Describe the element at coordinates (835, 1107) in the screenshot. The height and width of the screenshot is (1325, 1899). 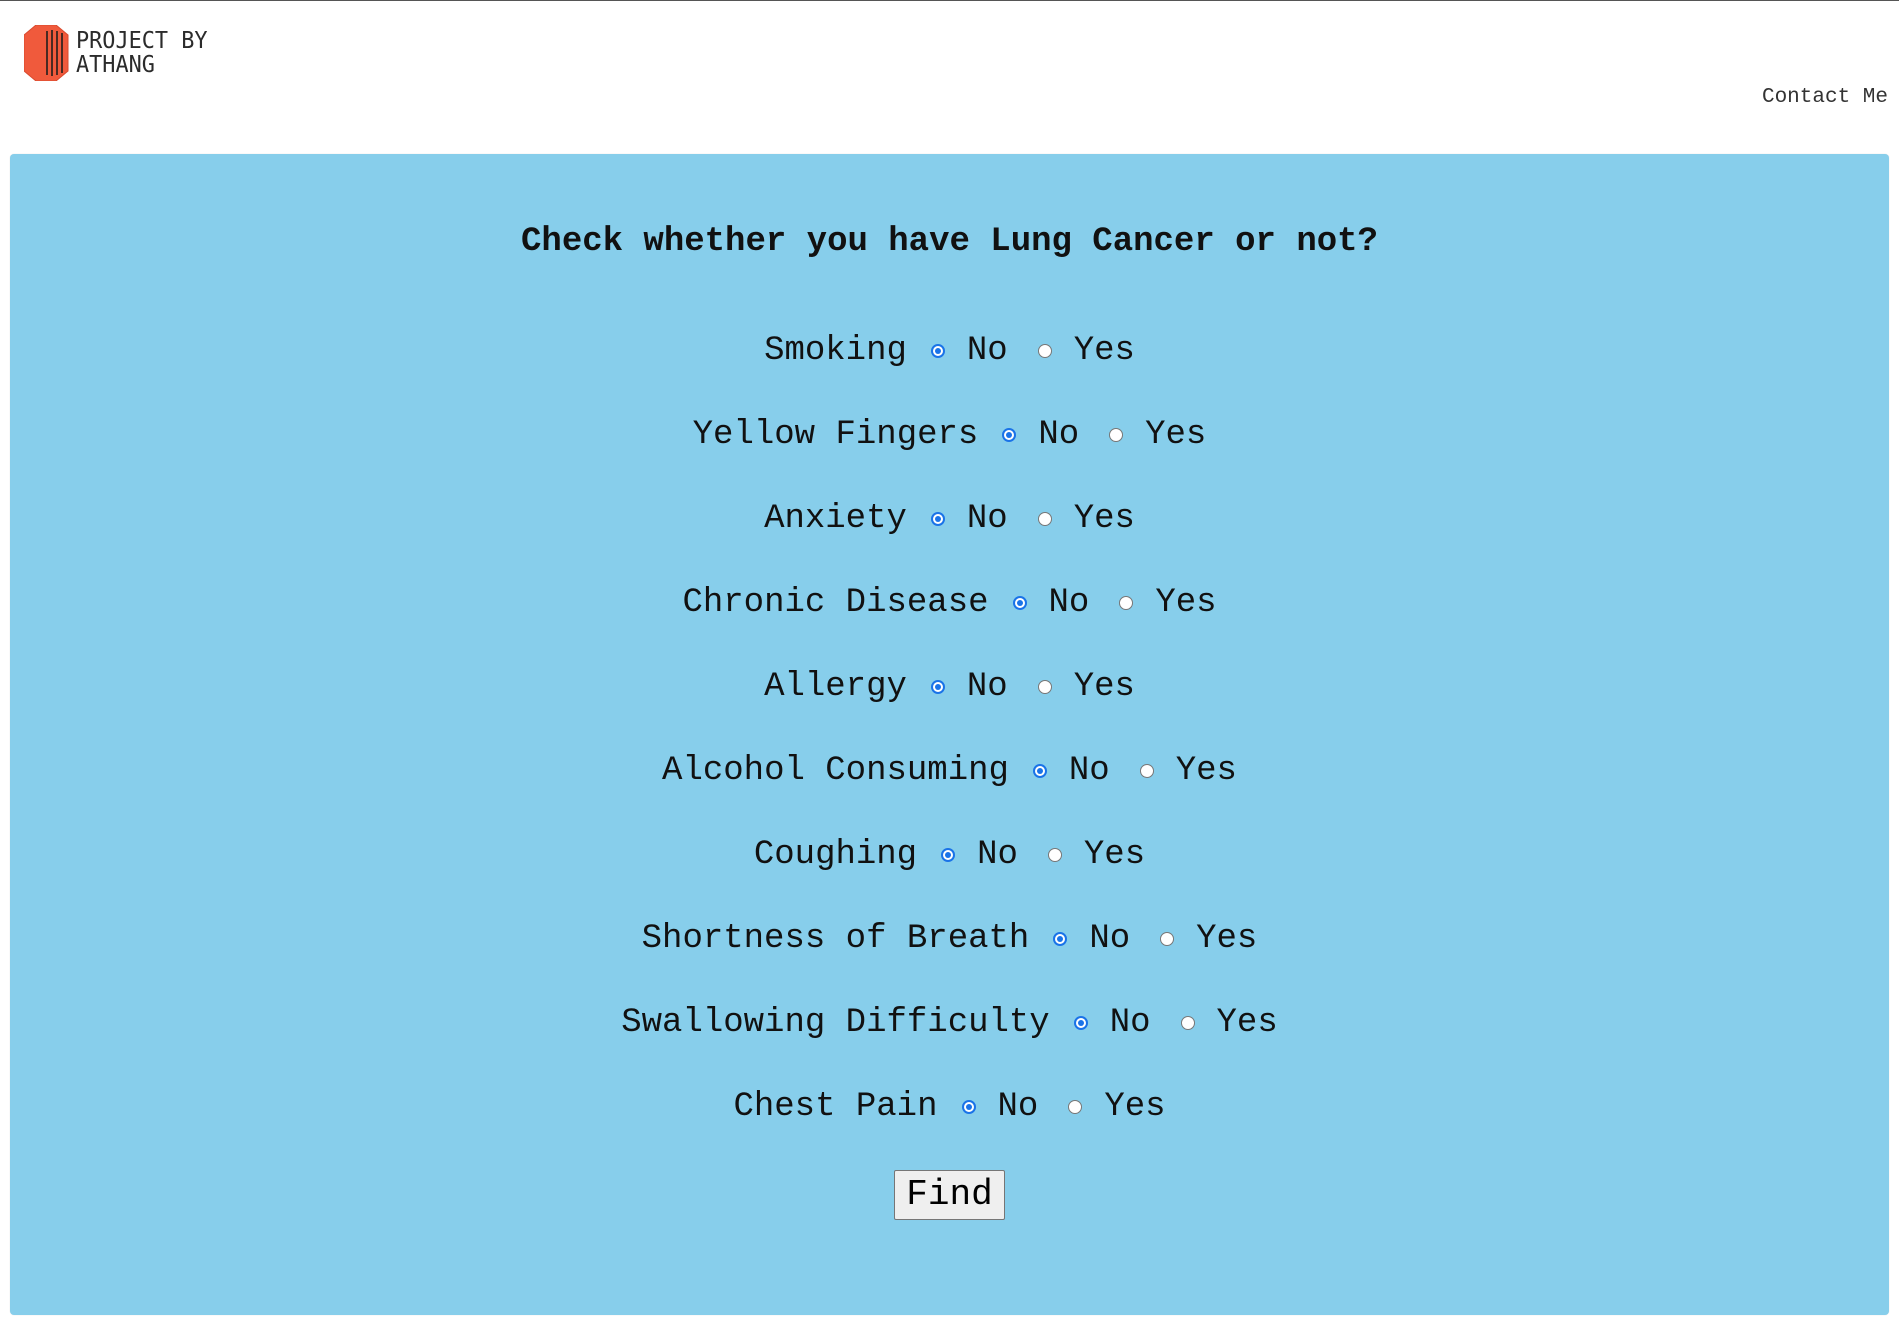
I see `question-label: Chest Pain` at that location.